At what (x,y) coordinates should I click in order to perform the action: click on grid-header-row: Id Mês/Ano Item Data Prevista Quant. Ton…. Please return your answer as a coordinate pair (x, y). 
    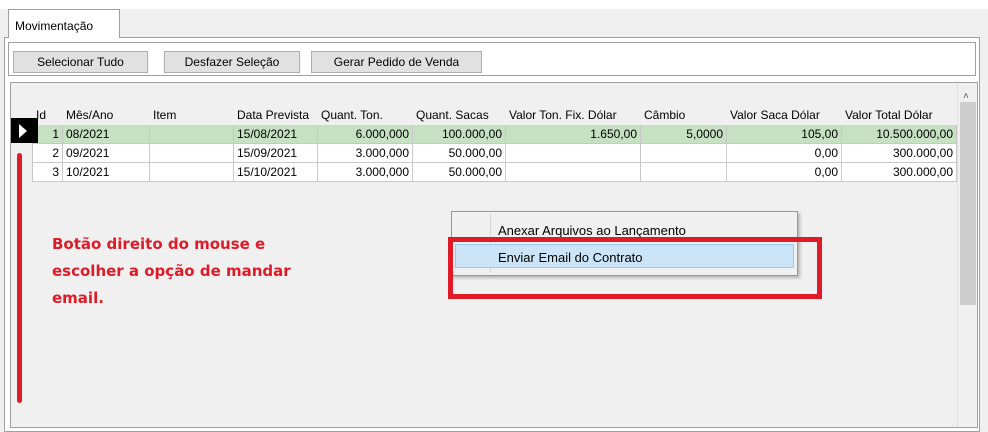
    Looking at the image, I should click on (485, 115).